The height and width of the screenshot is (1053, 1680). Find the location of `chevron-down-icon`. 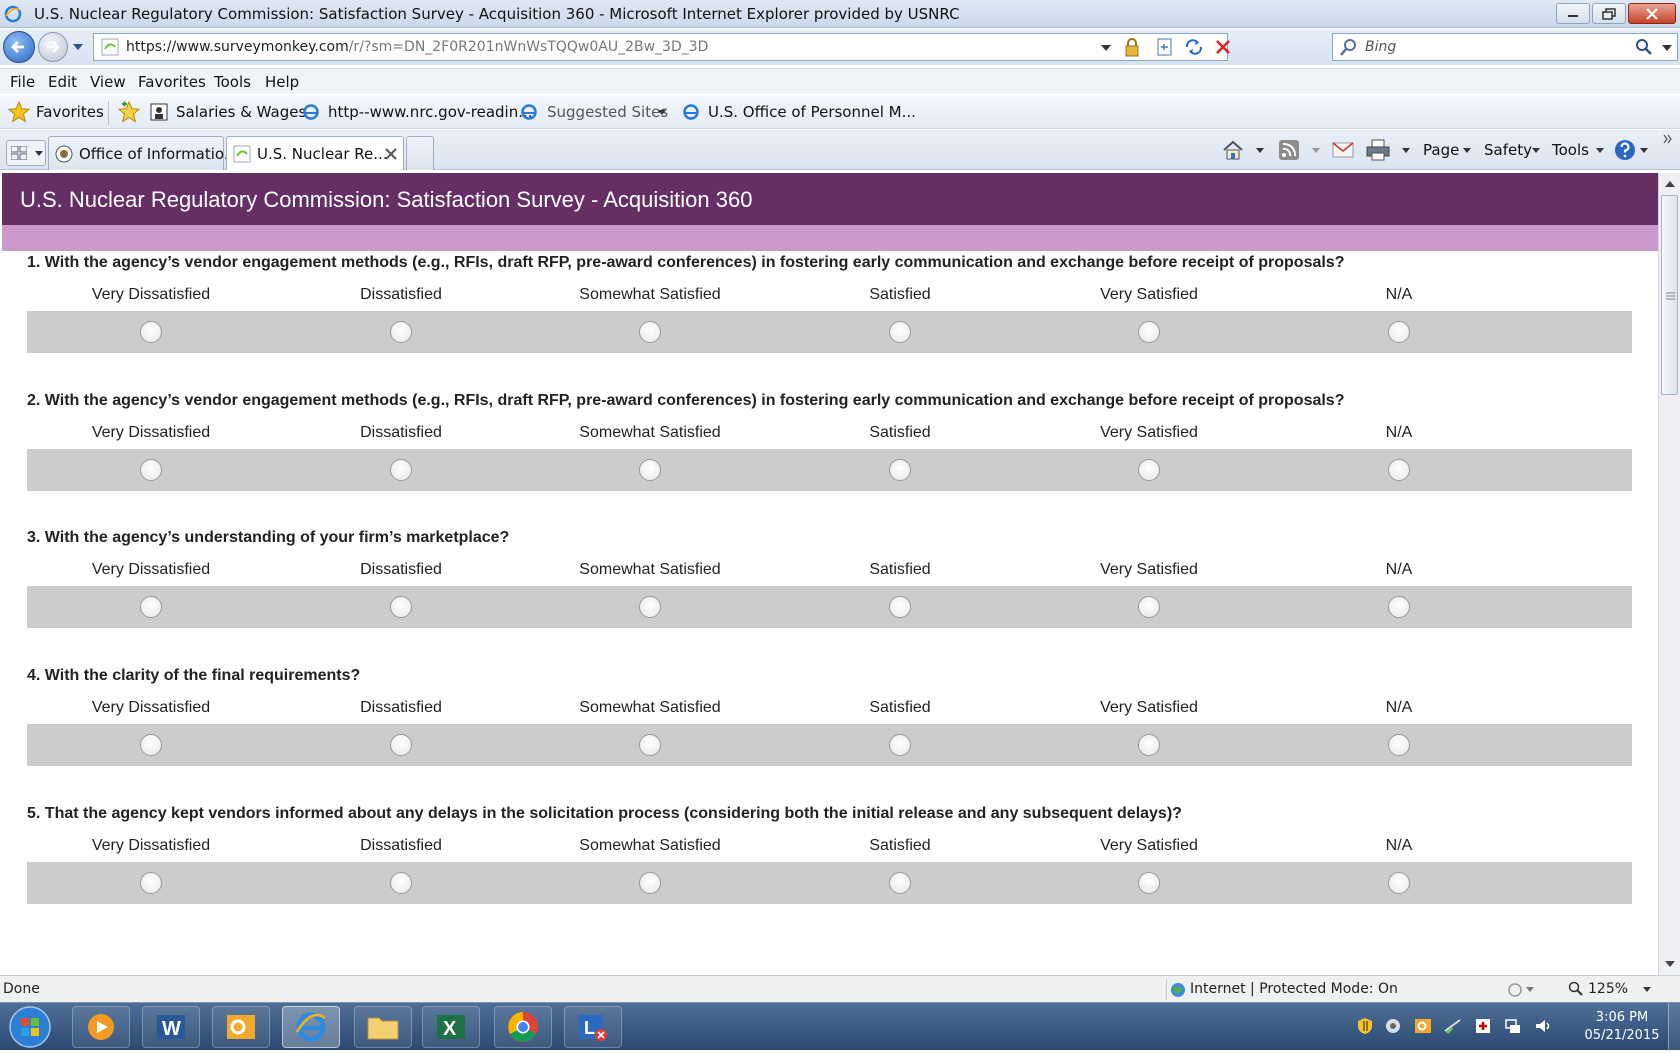

chevron-down-icon is located at coordinates (662, 113).